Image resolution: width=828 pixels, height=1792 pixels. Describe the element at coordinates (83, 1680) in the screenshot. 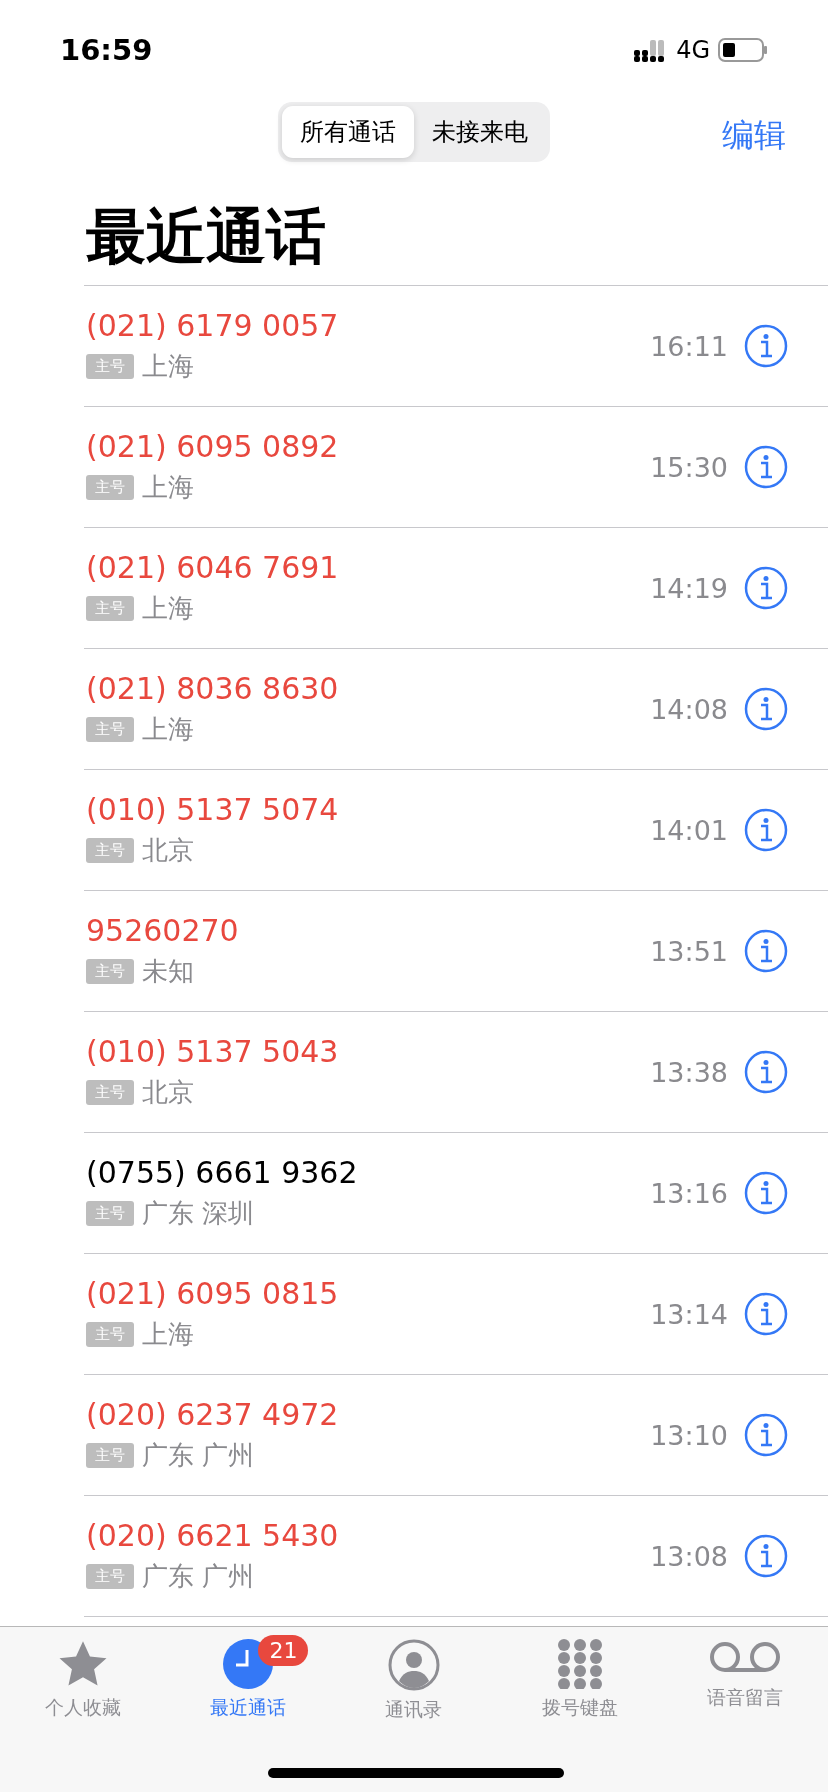

I see `tab-item: 个人收藏` at that location.